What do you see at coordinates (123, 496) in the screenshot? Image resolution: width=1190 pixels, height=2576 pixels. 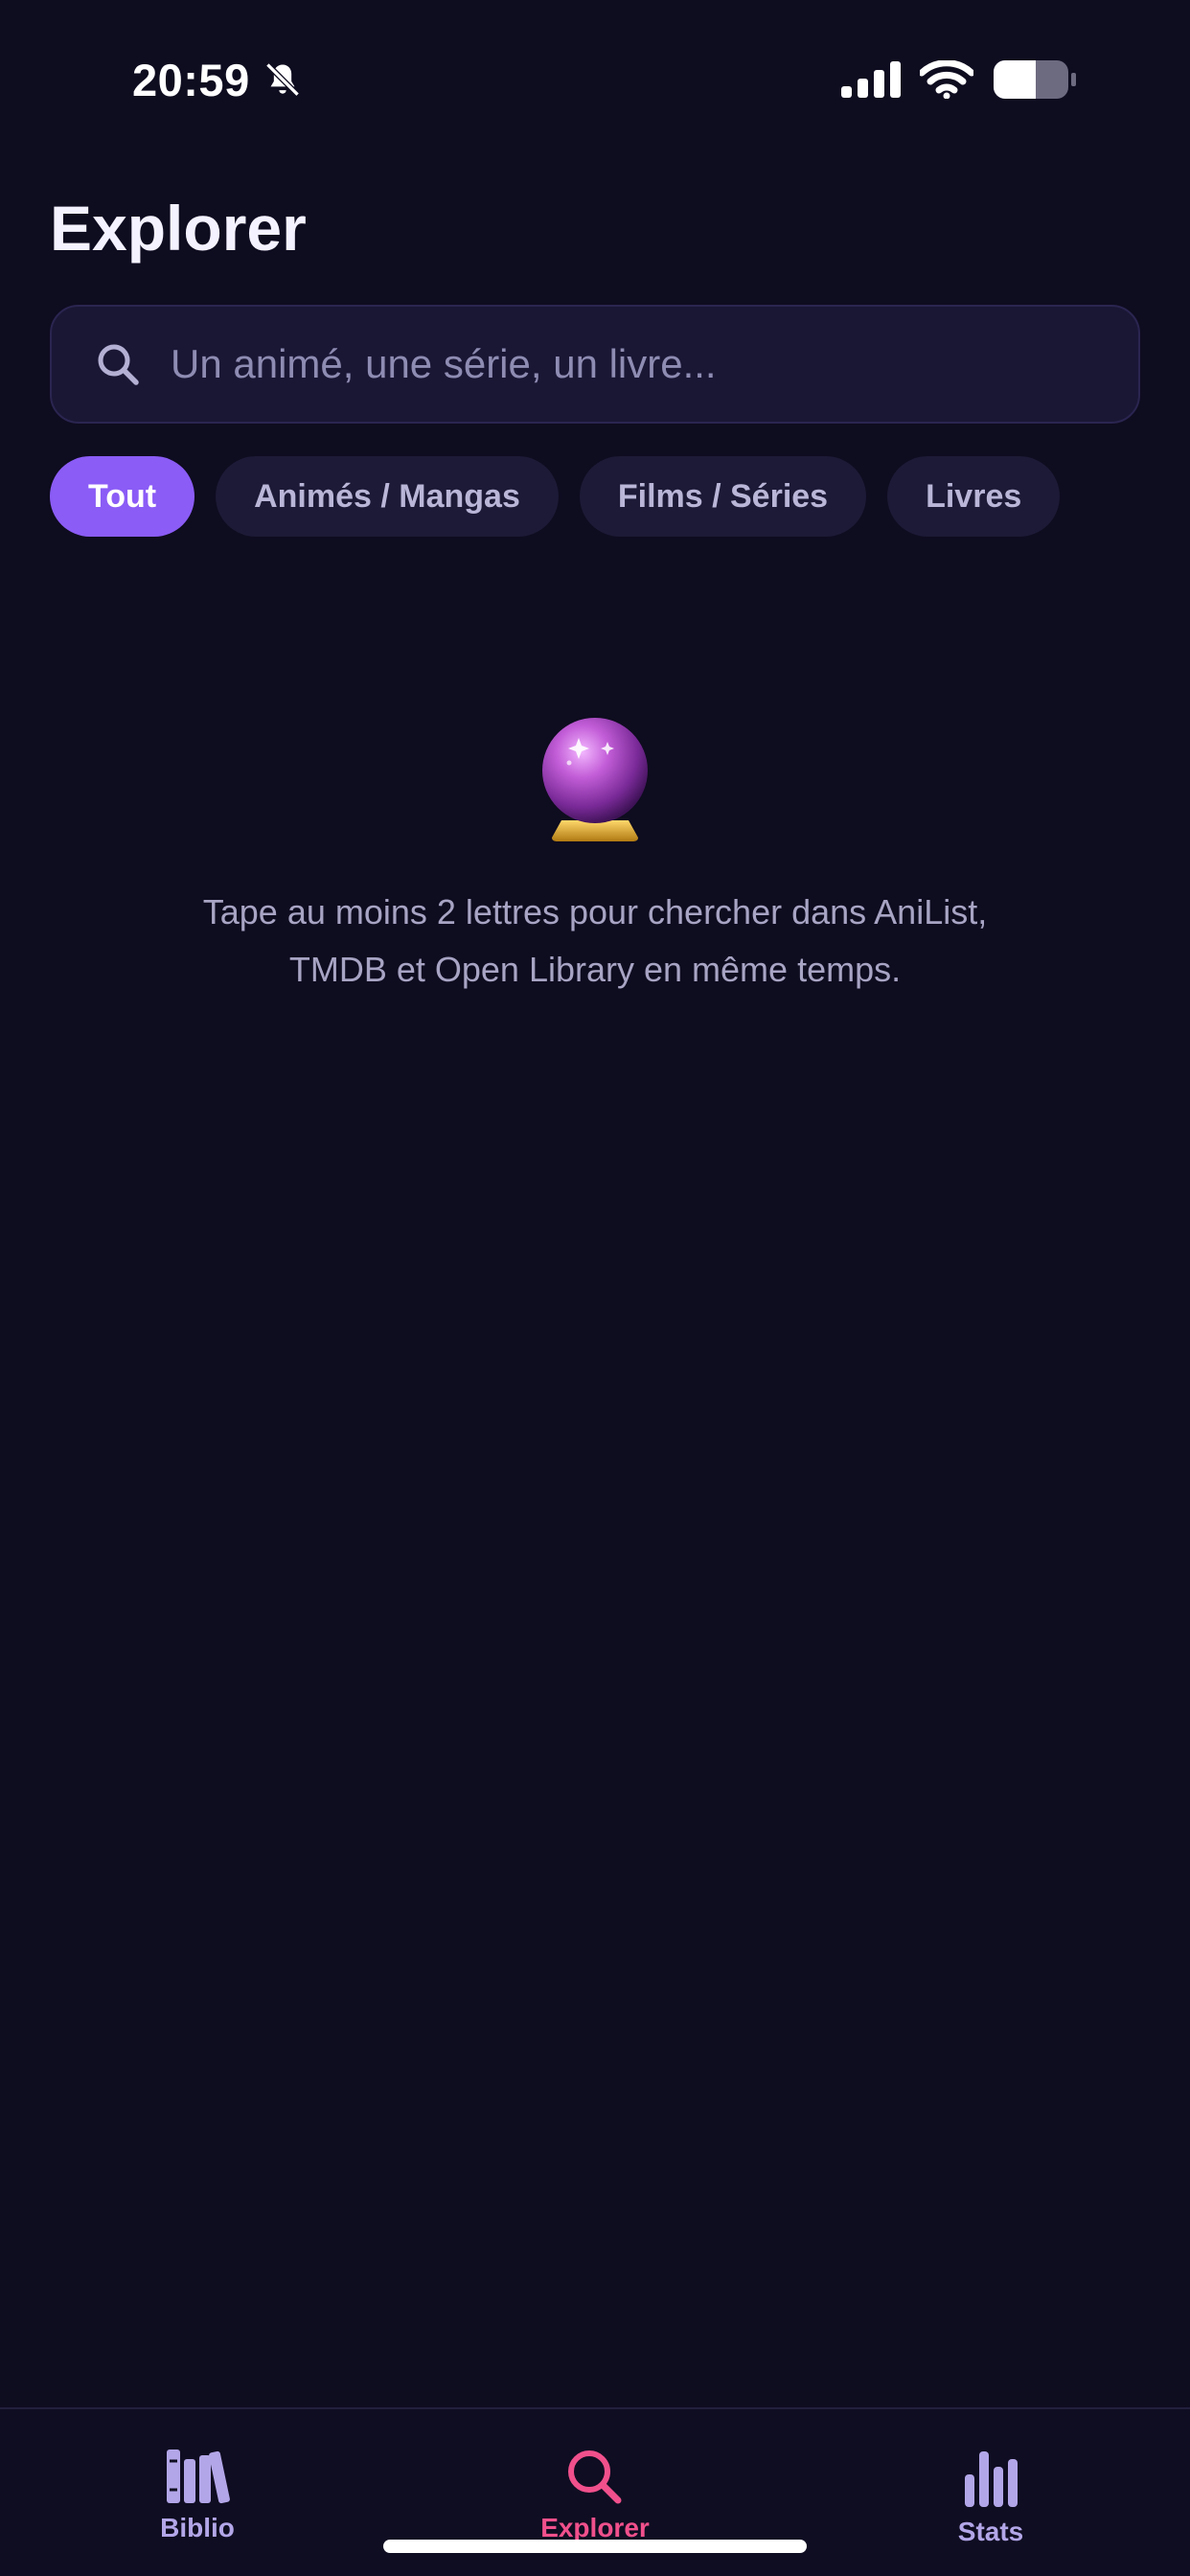 I see `filter-chip-tout: Tout` at bounding box center [123, 496].